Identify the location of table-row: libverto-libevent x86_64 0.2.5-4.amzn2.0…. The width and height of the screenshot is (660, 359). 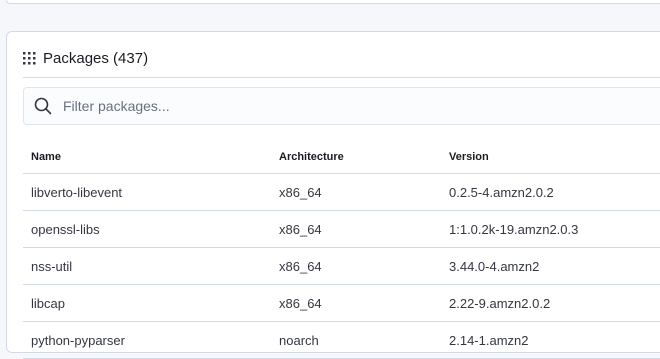
(341, 192).